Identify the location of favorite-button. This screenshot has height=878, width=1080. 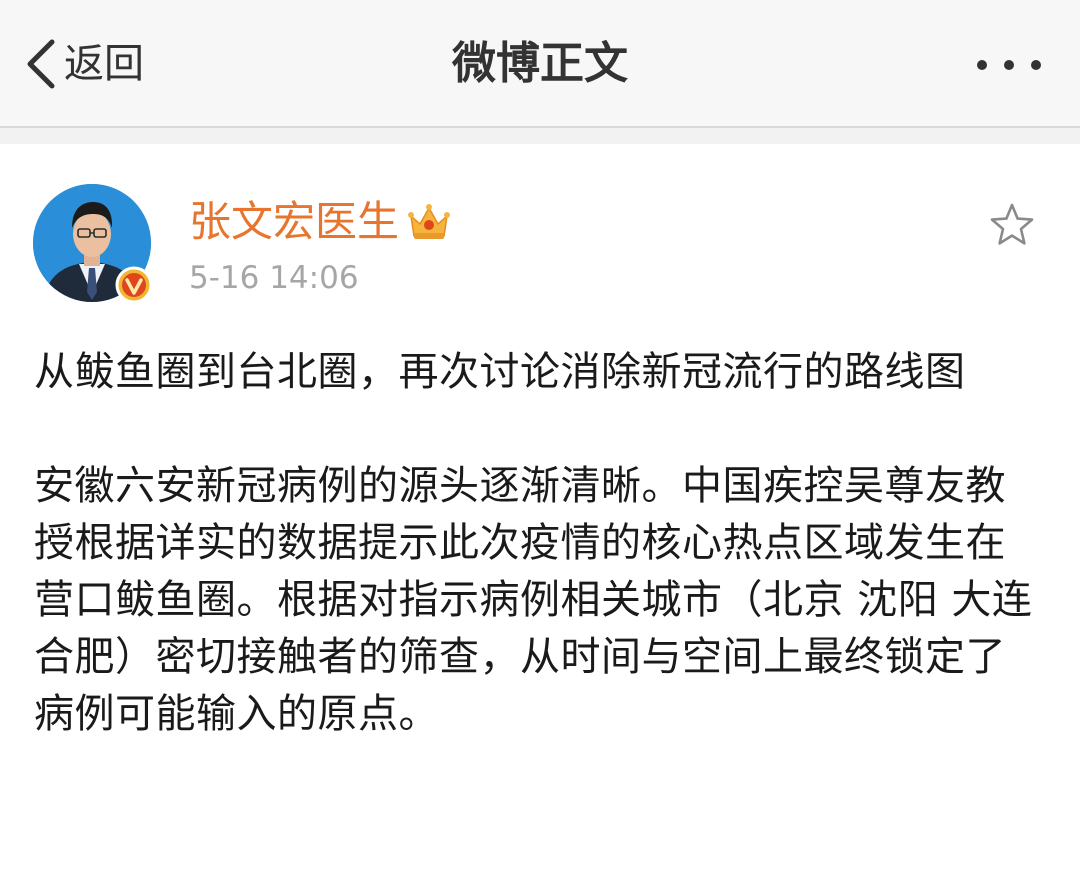
(1012, 225).